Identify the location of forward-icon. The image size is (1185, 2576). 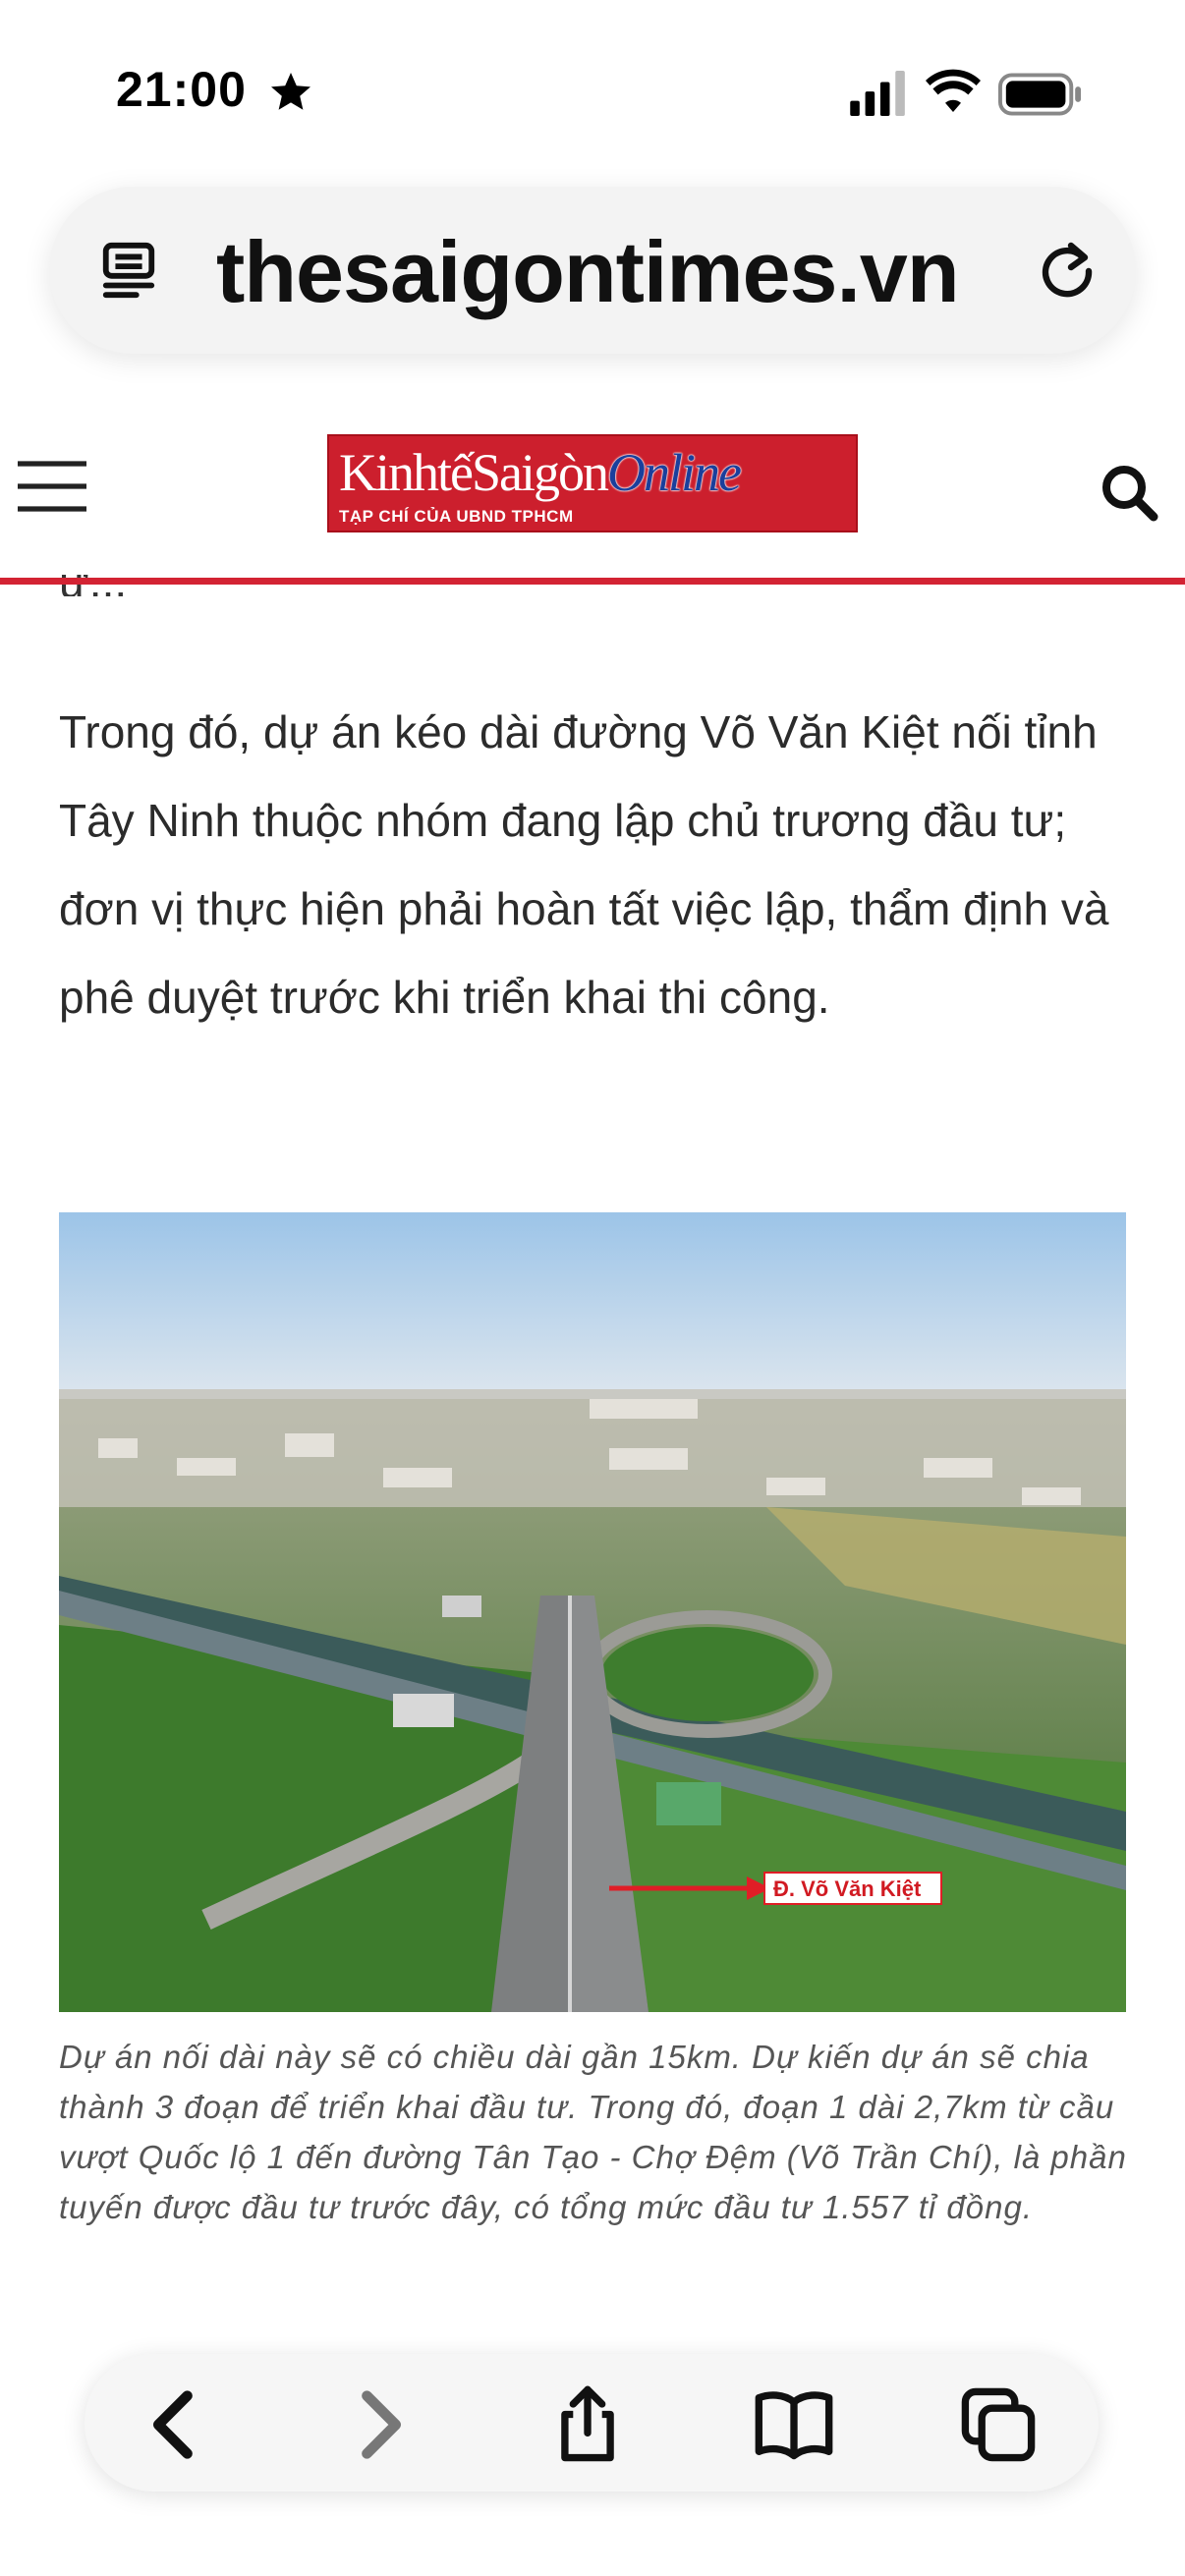
(380, 2424).